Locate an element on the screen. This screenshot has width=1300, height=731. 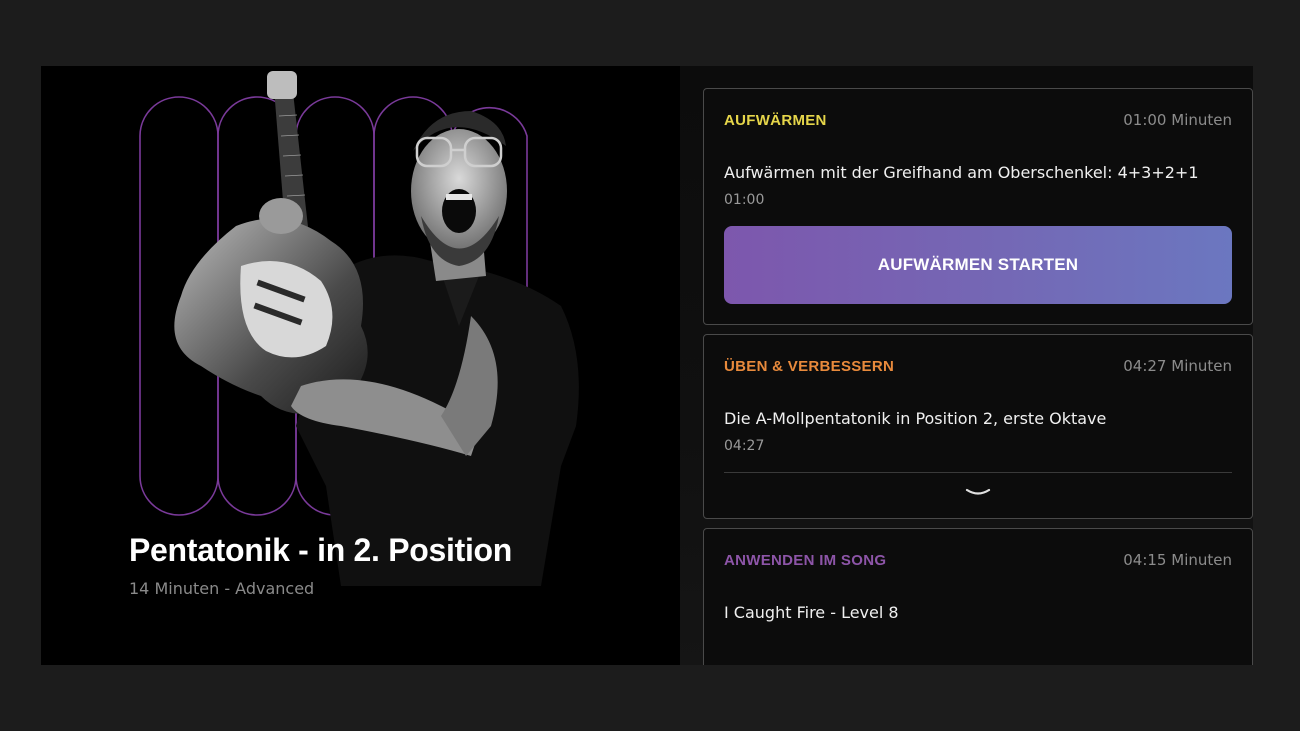
chevron-down-icon is located at coordinates (978, 491).